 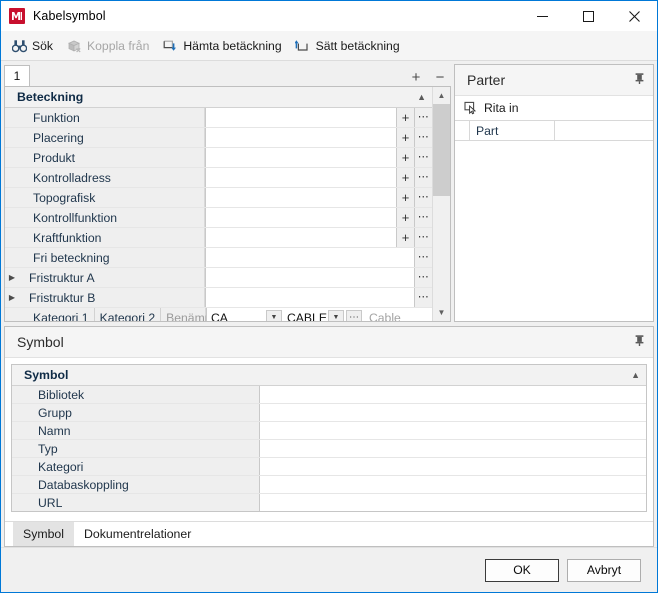 What do you see at coordinates (218, 97) in the screenshot?
I see `designation-group-header: Beteckning ▲` at bounding box center [218, 97].